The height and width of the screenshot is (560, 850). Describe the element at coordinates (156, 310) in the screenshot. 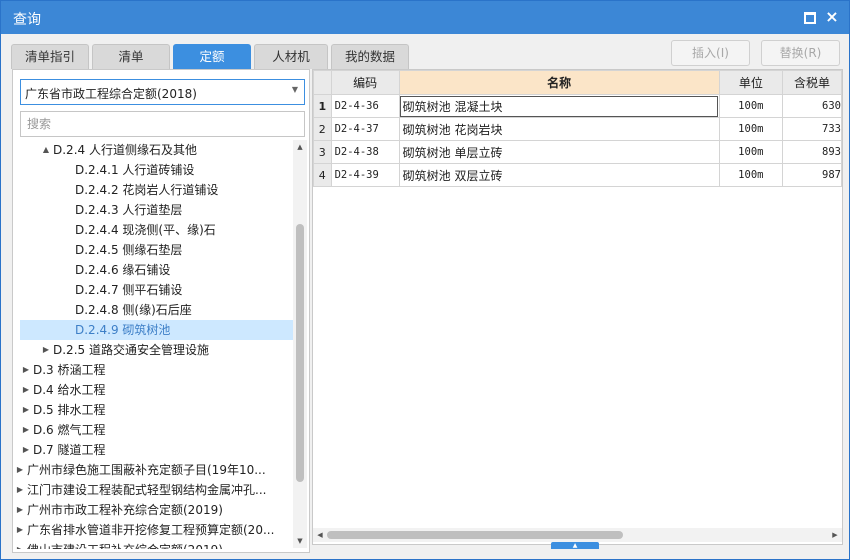

I see `tree-node: D.2.4.8 侧(缘)石后座` at that location.